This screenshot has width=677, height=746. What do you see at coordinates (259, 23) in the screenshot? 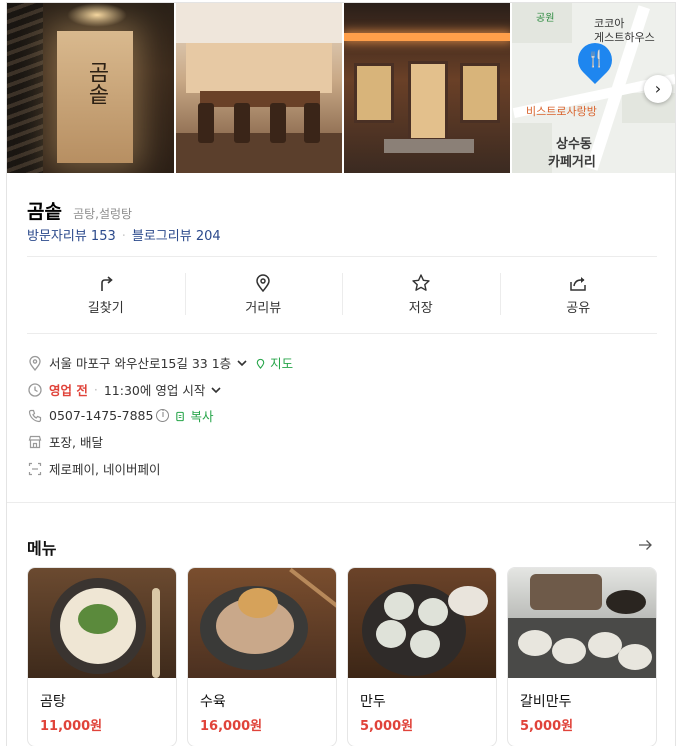
I see `room-ceiling` at bounding box center [259, 23].